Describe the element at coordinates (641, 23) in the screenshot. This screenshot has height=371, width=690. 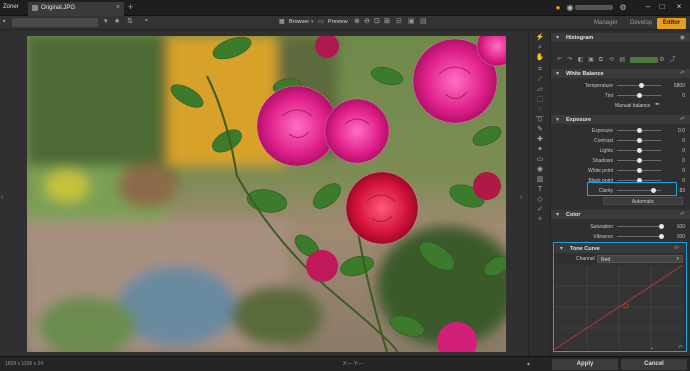
I see `mode-develop: Develop` at that location.